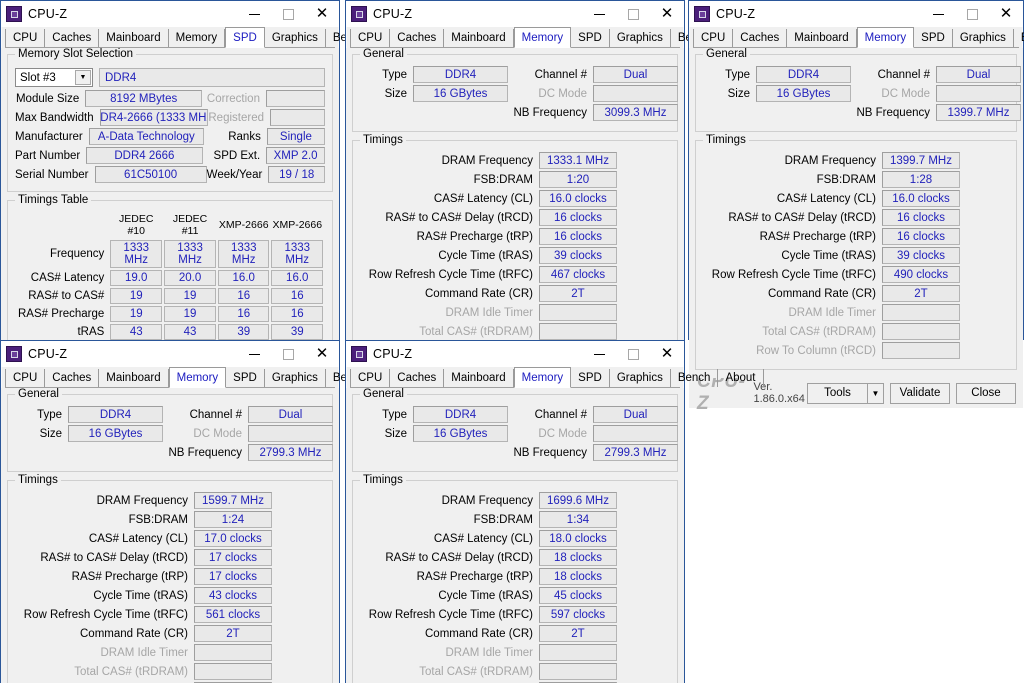 The width and height of the screenshot is (1024, 683). Describe the element at coordinates (986, 393) in the screenshot. I see `close-button: Close` at that location.